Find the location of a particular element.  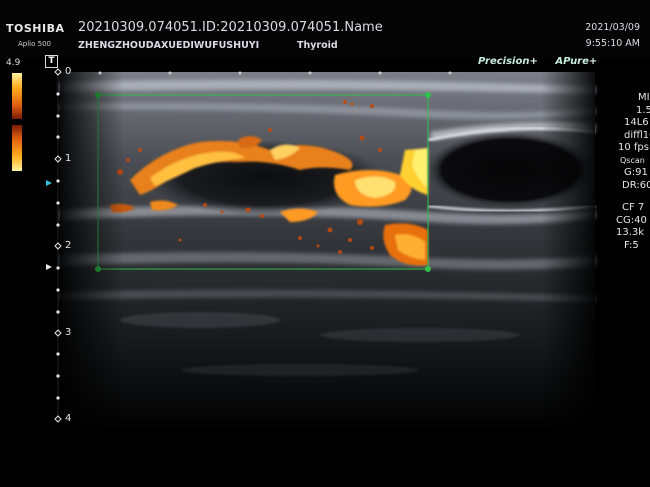

param-harmonic: diffl10 is located at coordinates (637, 135).